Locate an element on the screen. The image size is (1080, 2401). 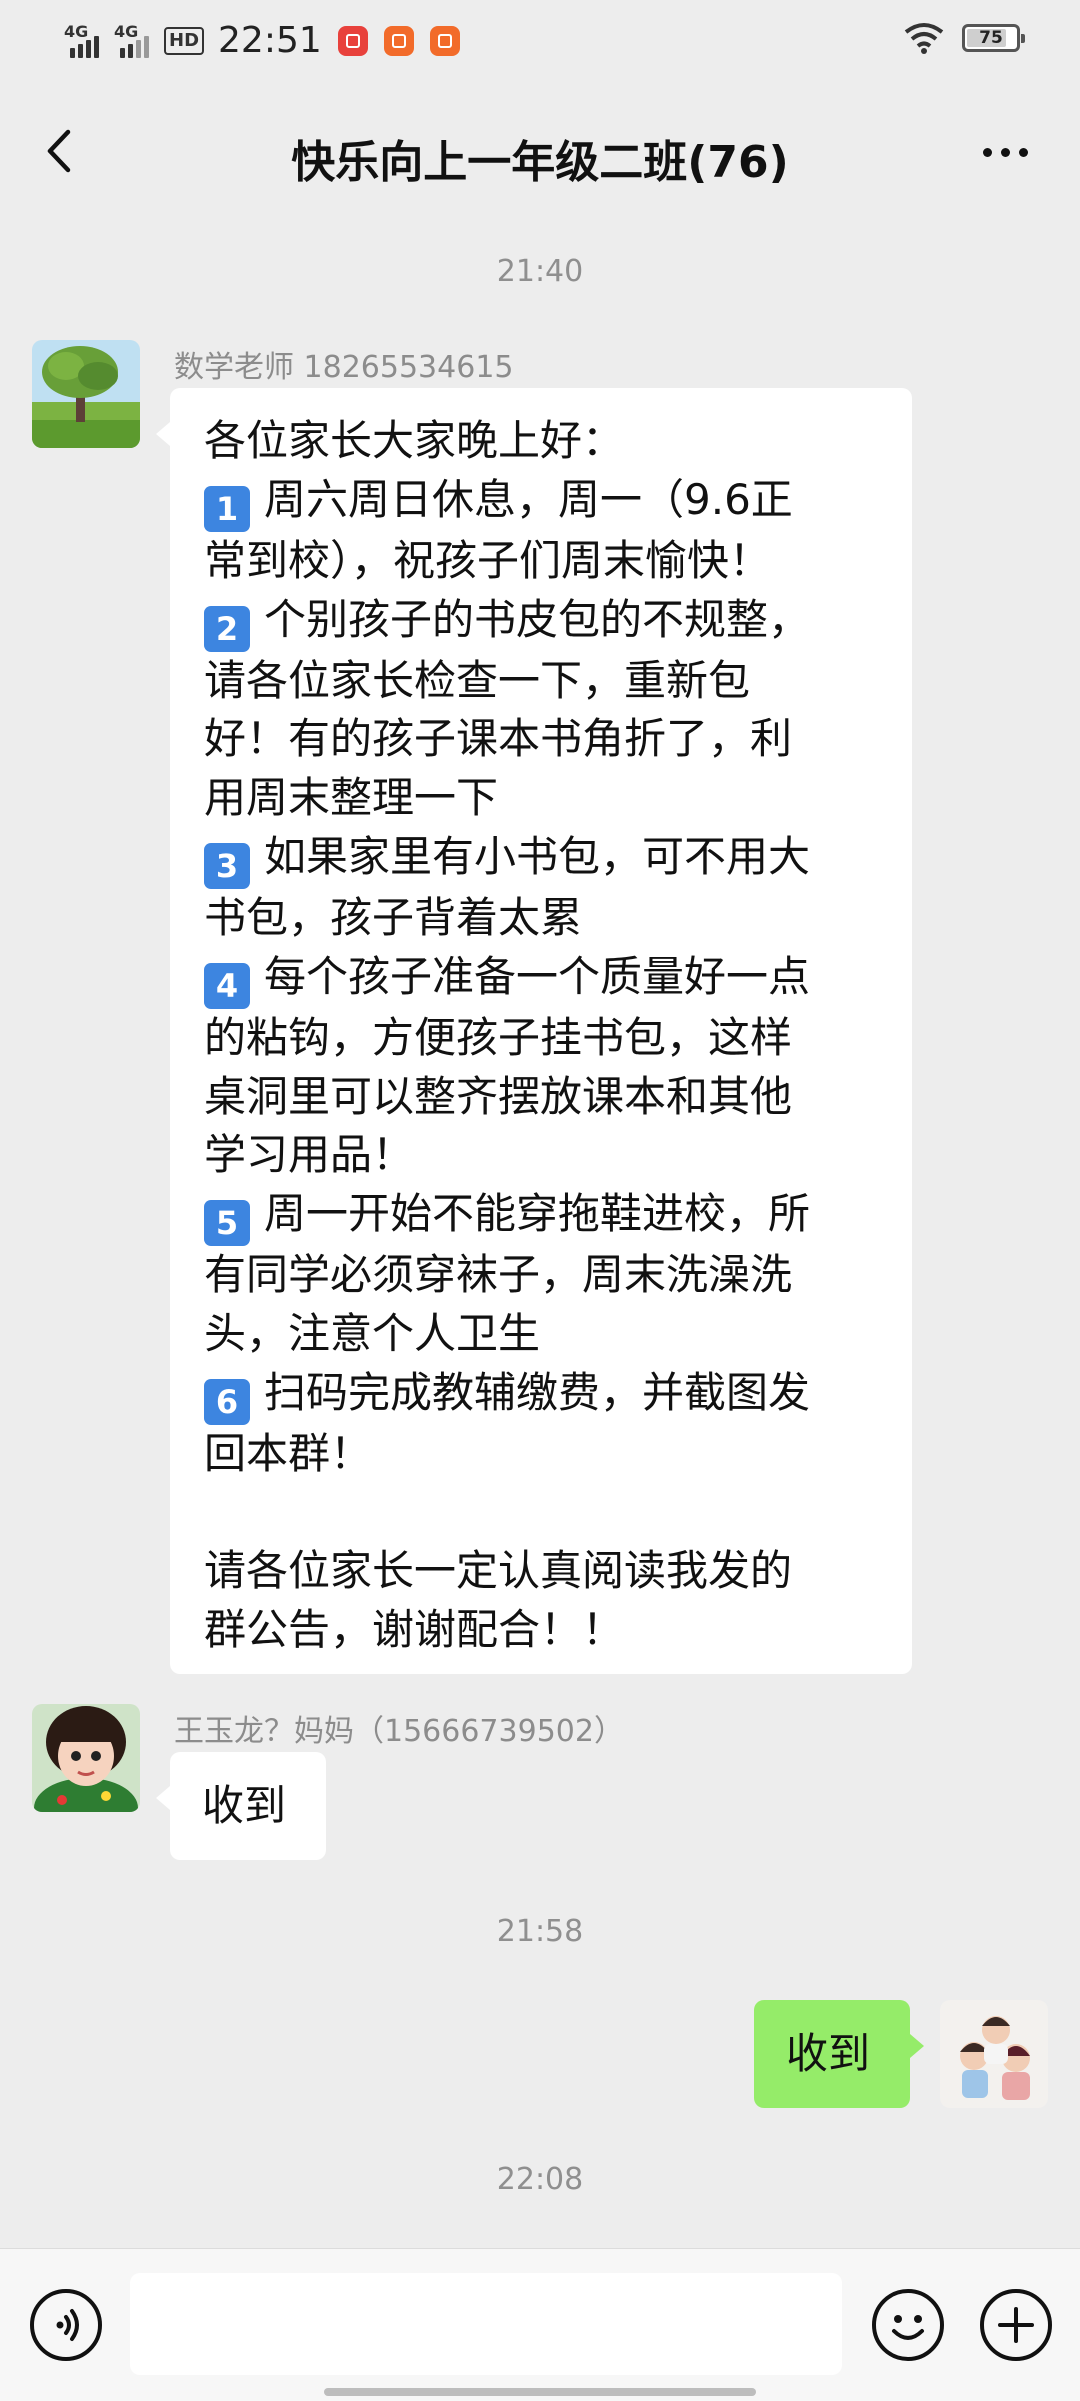
tree-landscape-avatar-icon is located at coordinates (86, 394).